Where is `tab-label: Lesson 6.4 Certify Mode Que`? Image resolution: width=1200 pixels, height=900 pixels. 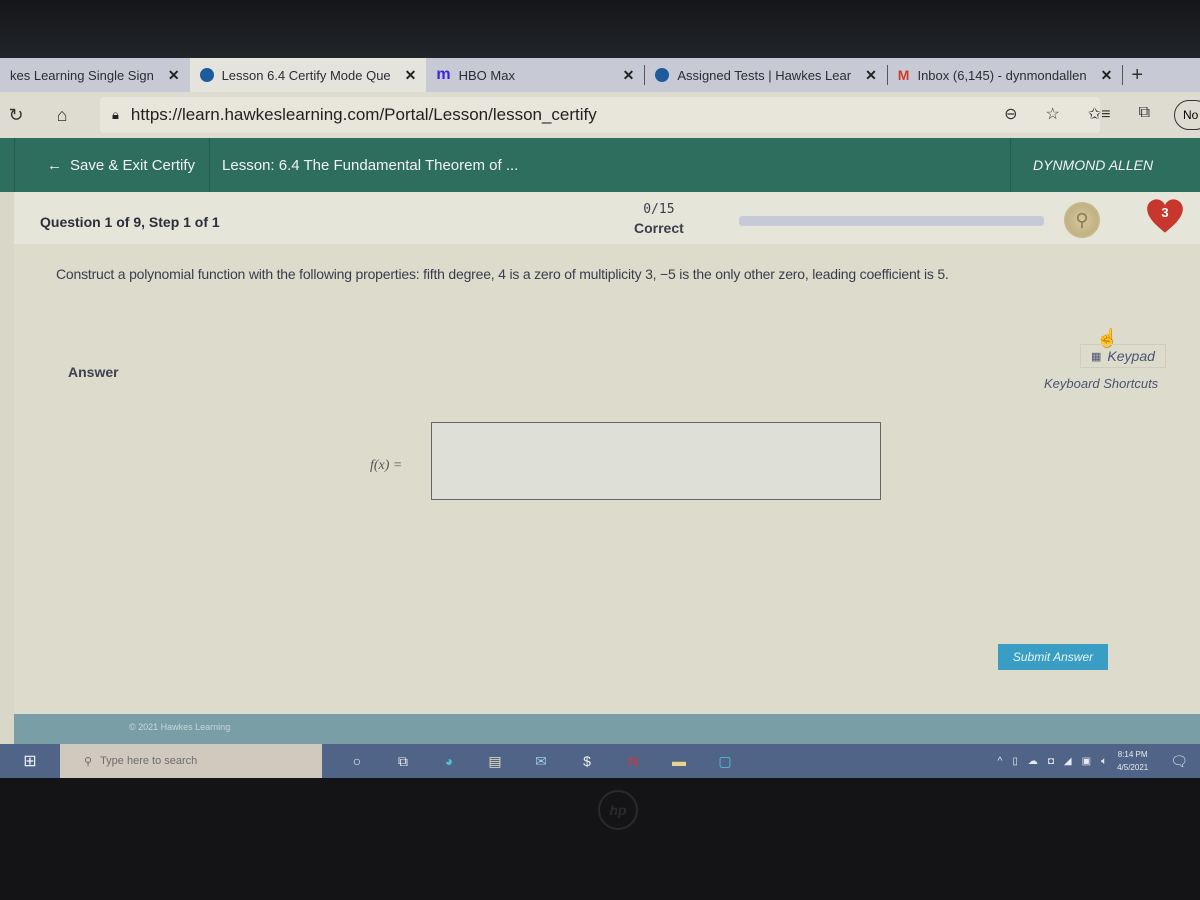
tab-label: Lesson 6.4 Certify Mode Que is located at coordinates (306, 75).